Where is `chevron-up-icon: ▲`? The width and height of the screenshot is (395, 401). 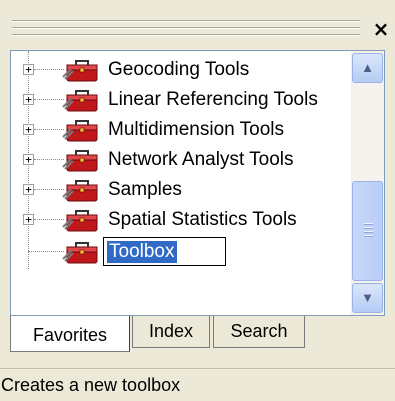 chevron-up-icon: ▲ is located at coordinates (367, 67).